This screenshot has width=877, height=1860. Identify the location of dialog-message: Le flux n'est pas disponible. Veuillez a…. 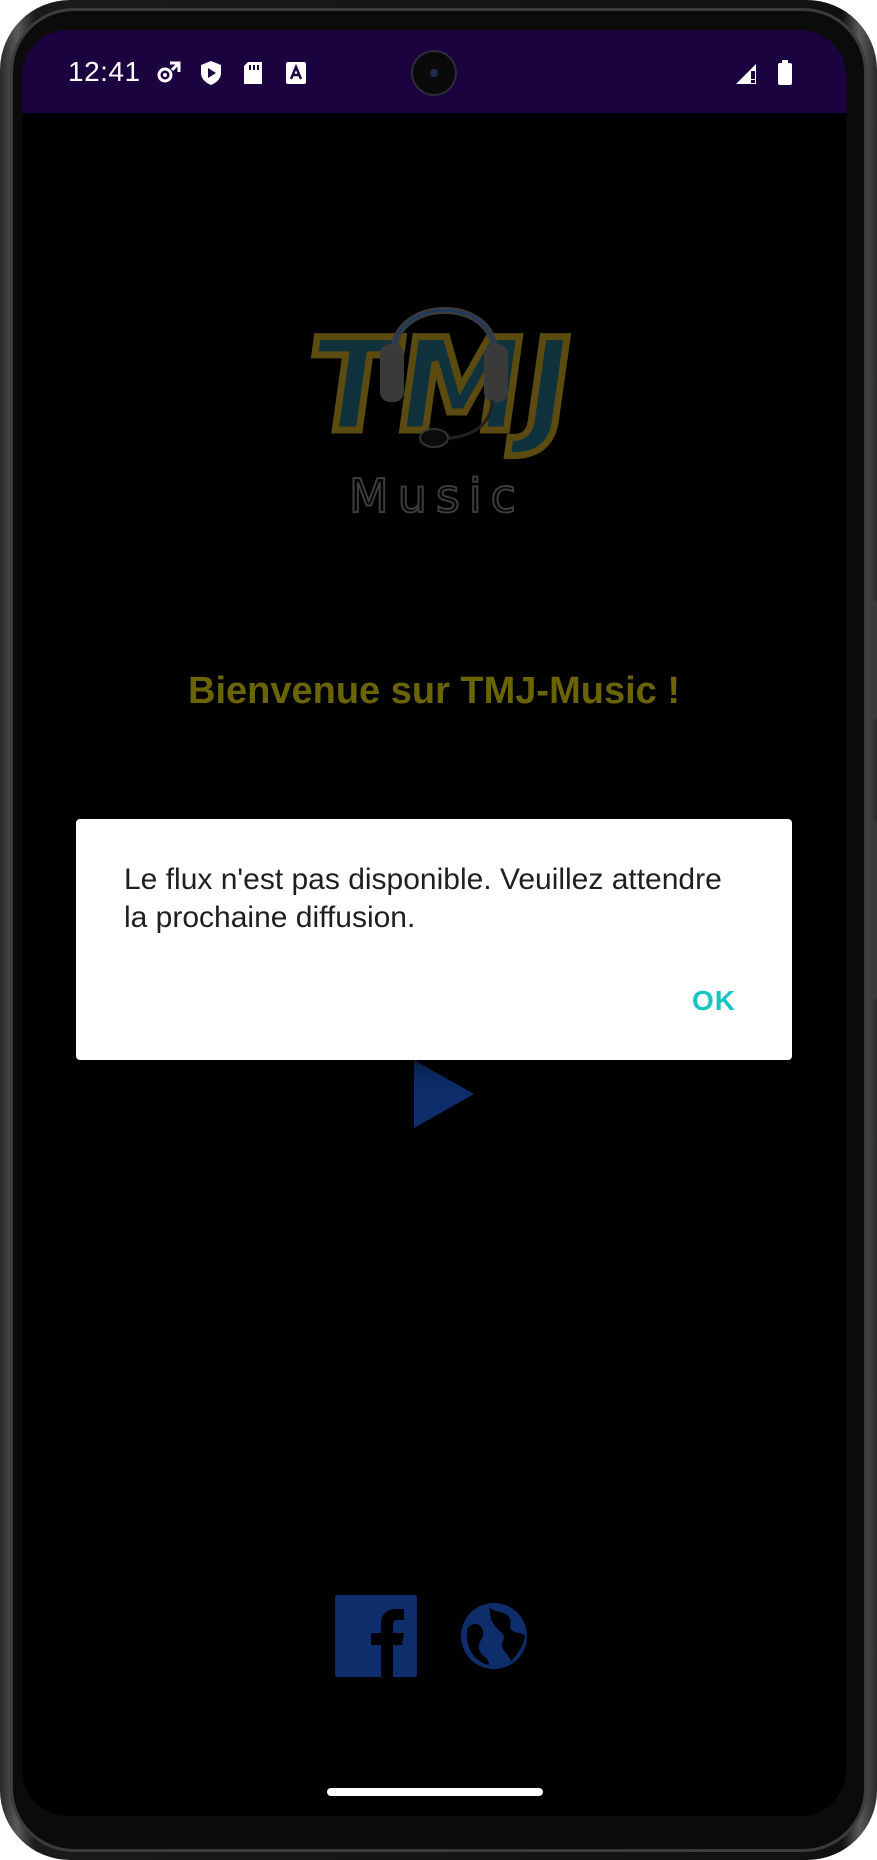
(423, 898).